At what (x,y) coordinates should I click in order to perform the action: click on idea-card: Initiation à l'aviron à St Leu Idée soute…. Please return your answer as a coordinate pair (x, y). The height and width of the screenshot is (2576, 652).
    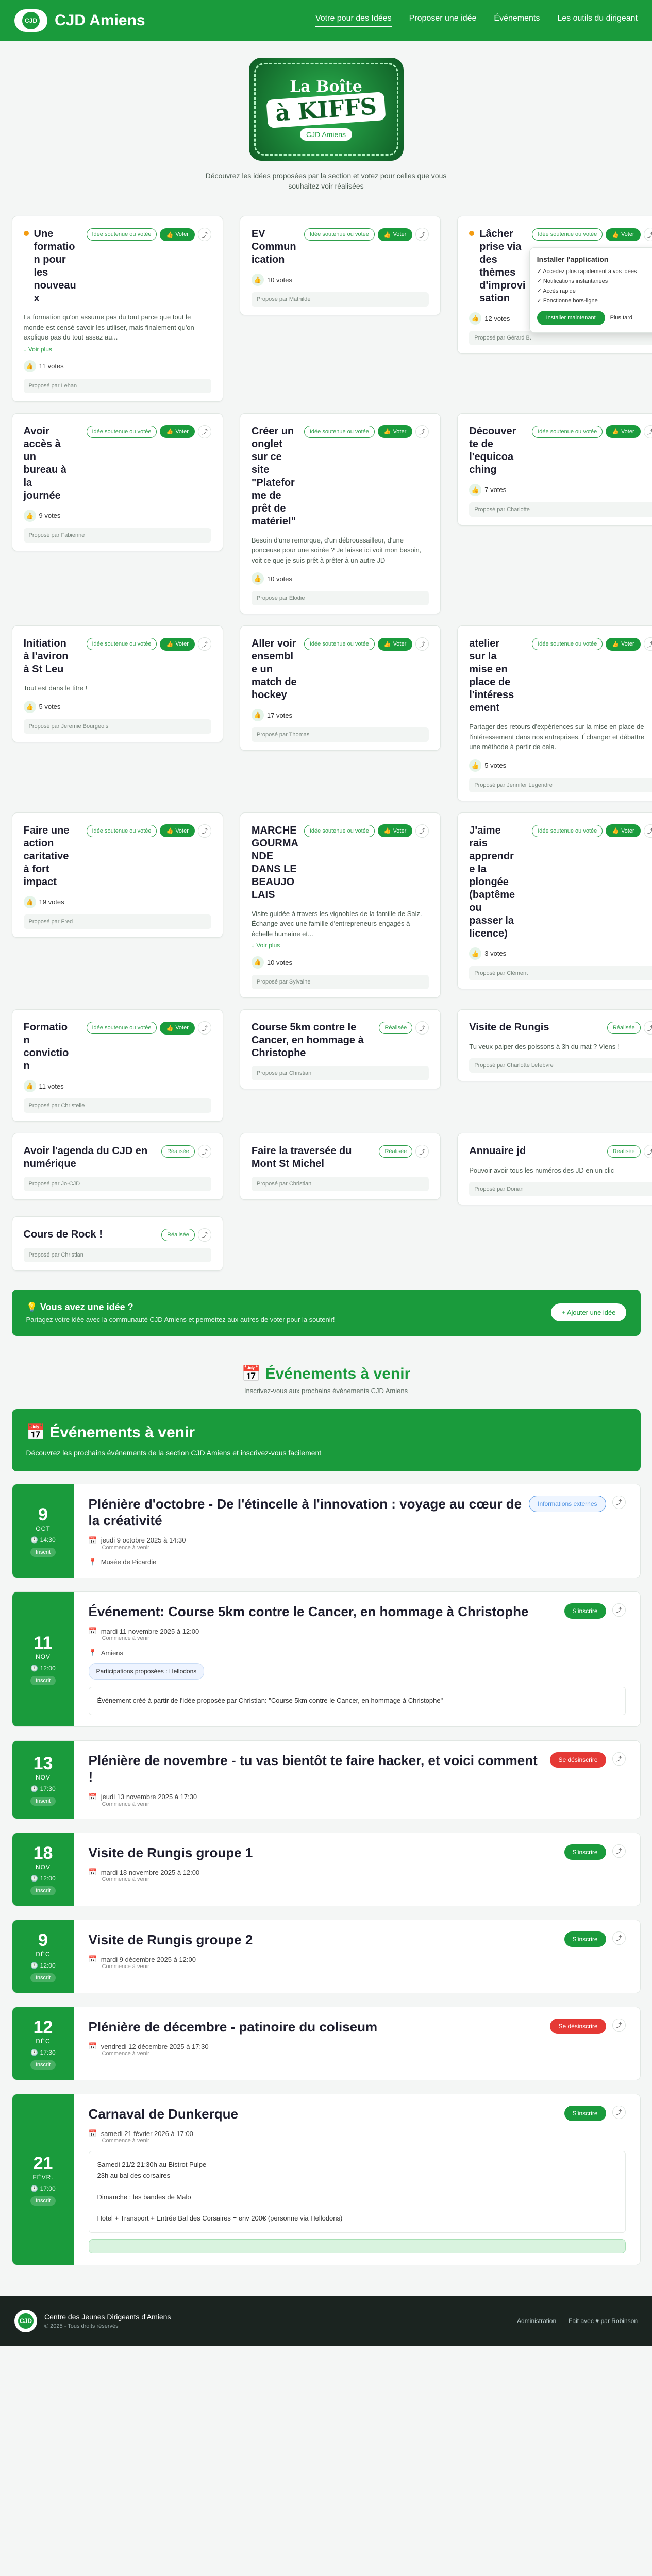
    Looking at the image, I should click on (117, 683).